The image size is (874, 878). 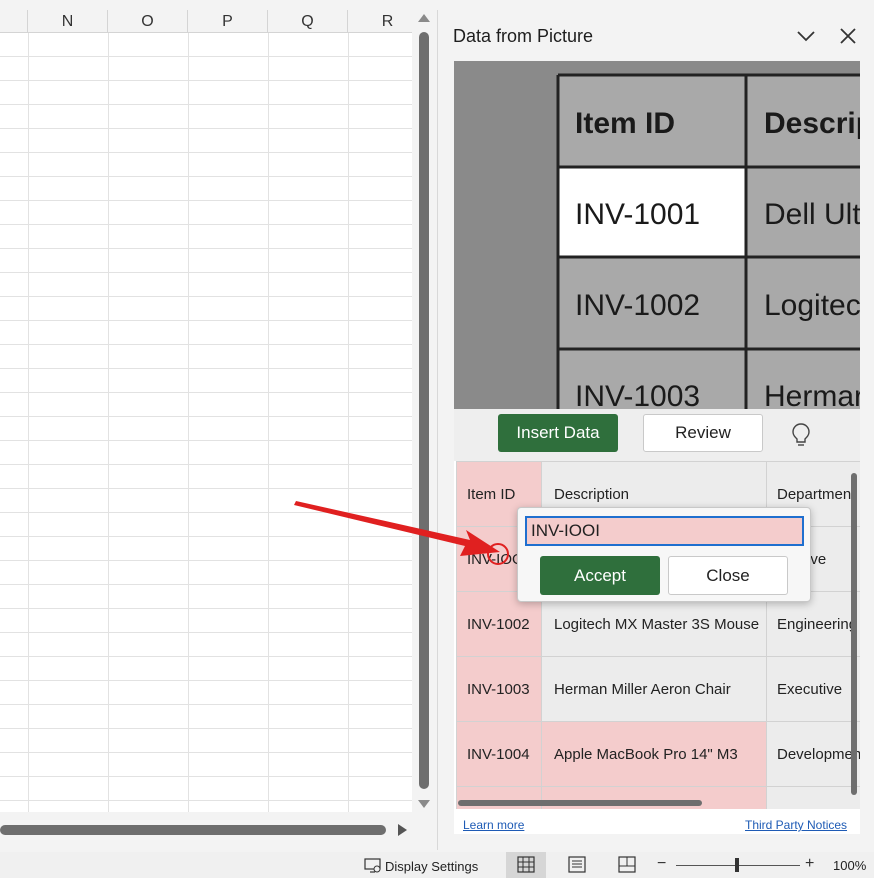 What do you see at coordinates (397, 528) in the screenshot?
I see `annotation-arrow` at bounding box center [397, 528].